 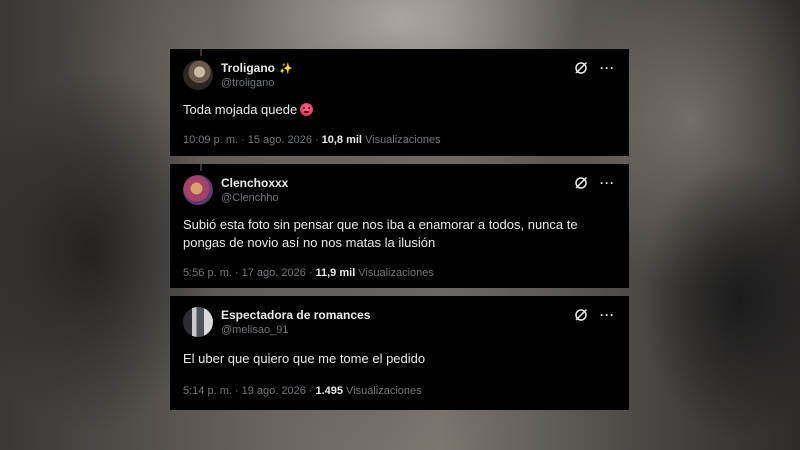 What do you see at coordinates (207, 273) in the screenshot?
I see `tweet-time: 5:56 p. m.` at bounding box center [207, 273].